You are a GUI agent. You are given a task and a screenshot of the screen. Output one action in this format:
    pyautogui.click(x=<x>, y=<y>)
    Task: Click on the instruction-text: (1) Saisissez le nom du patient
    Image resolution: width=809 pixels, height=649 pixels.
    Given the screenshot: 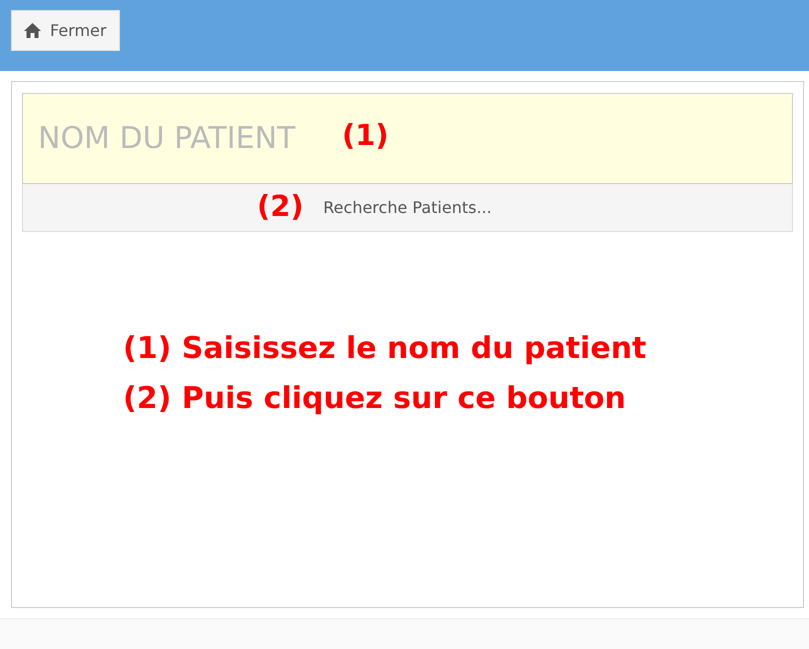 What is the action you would take?
    pyautogui.click(x=384, y=349)
    